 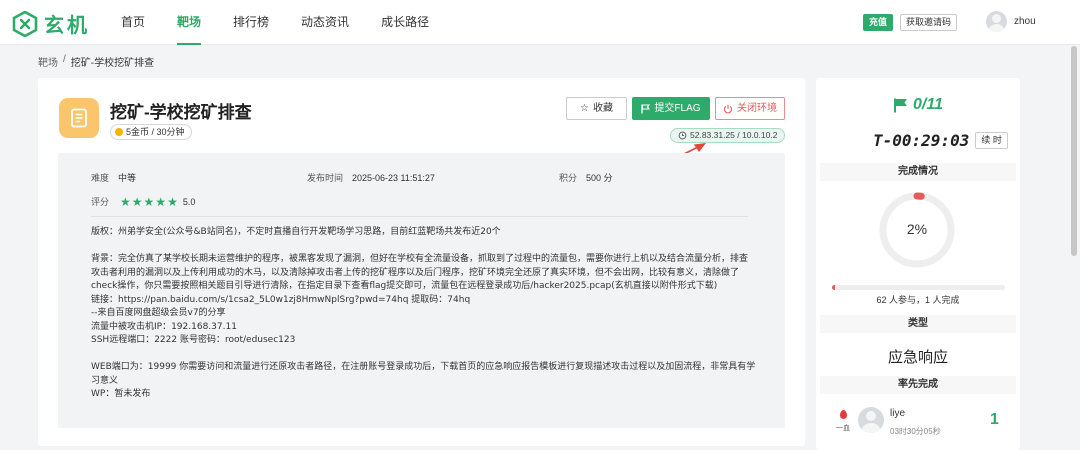 I want to click on challenge-title: 挖矿-学校挖矿排查, so click(x=181, y=112).